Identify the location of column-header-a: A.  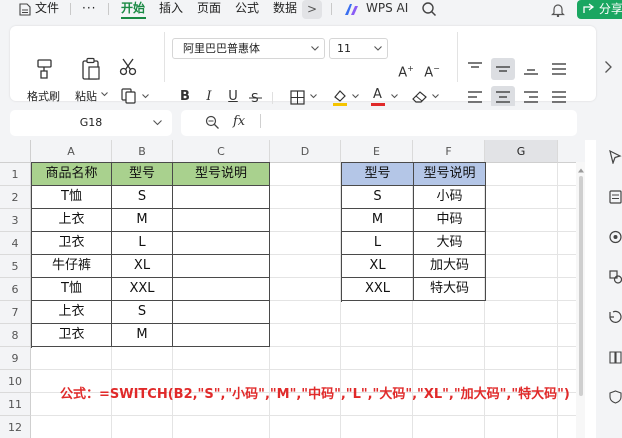
(71, 151).